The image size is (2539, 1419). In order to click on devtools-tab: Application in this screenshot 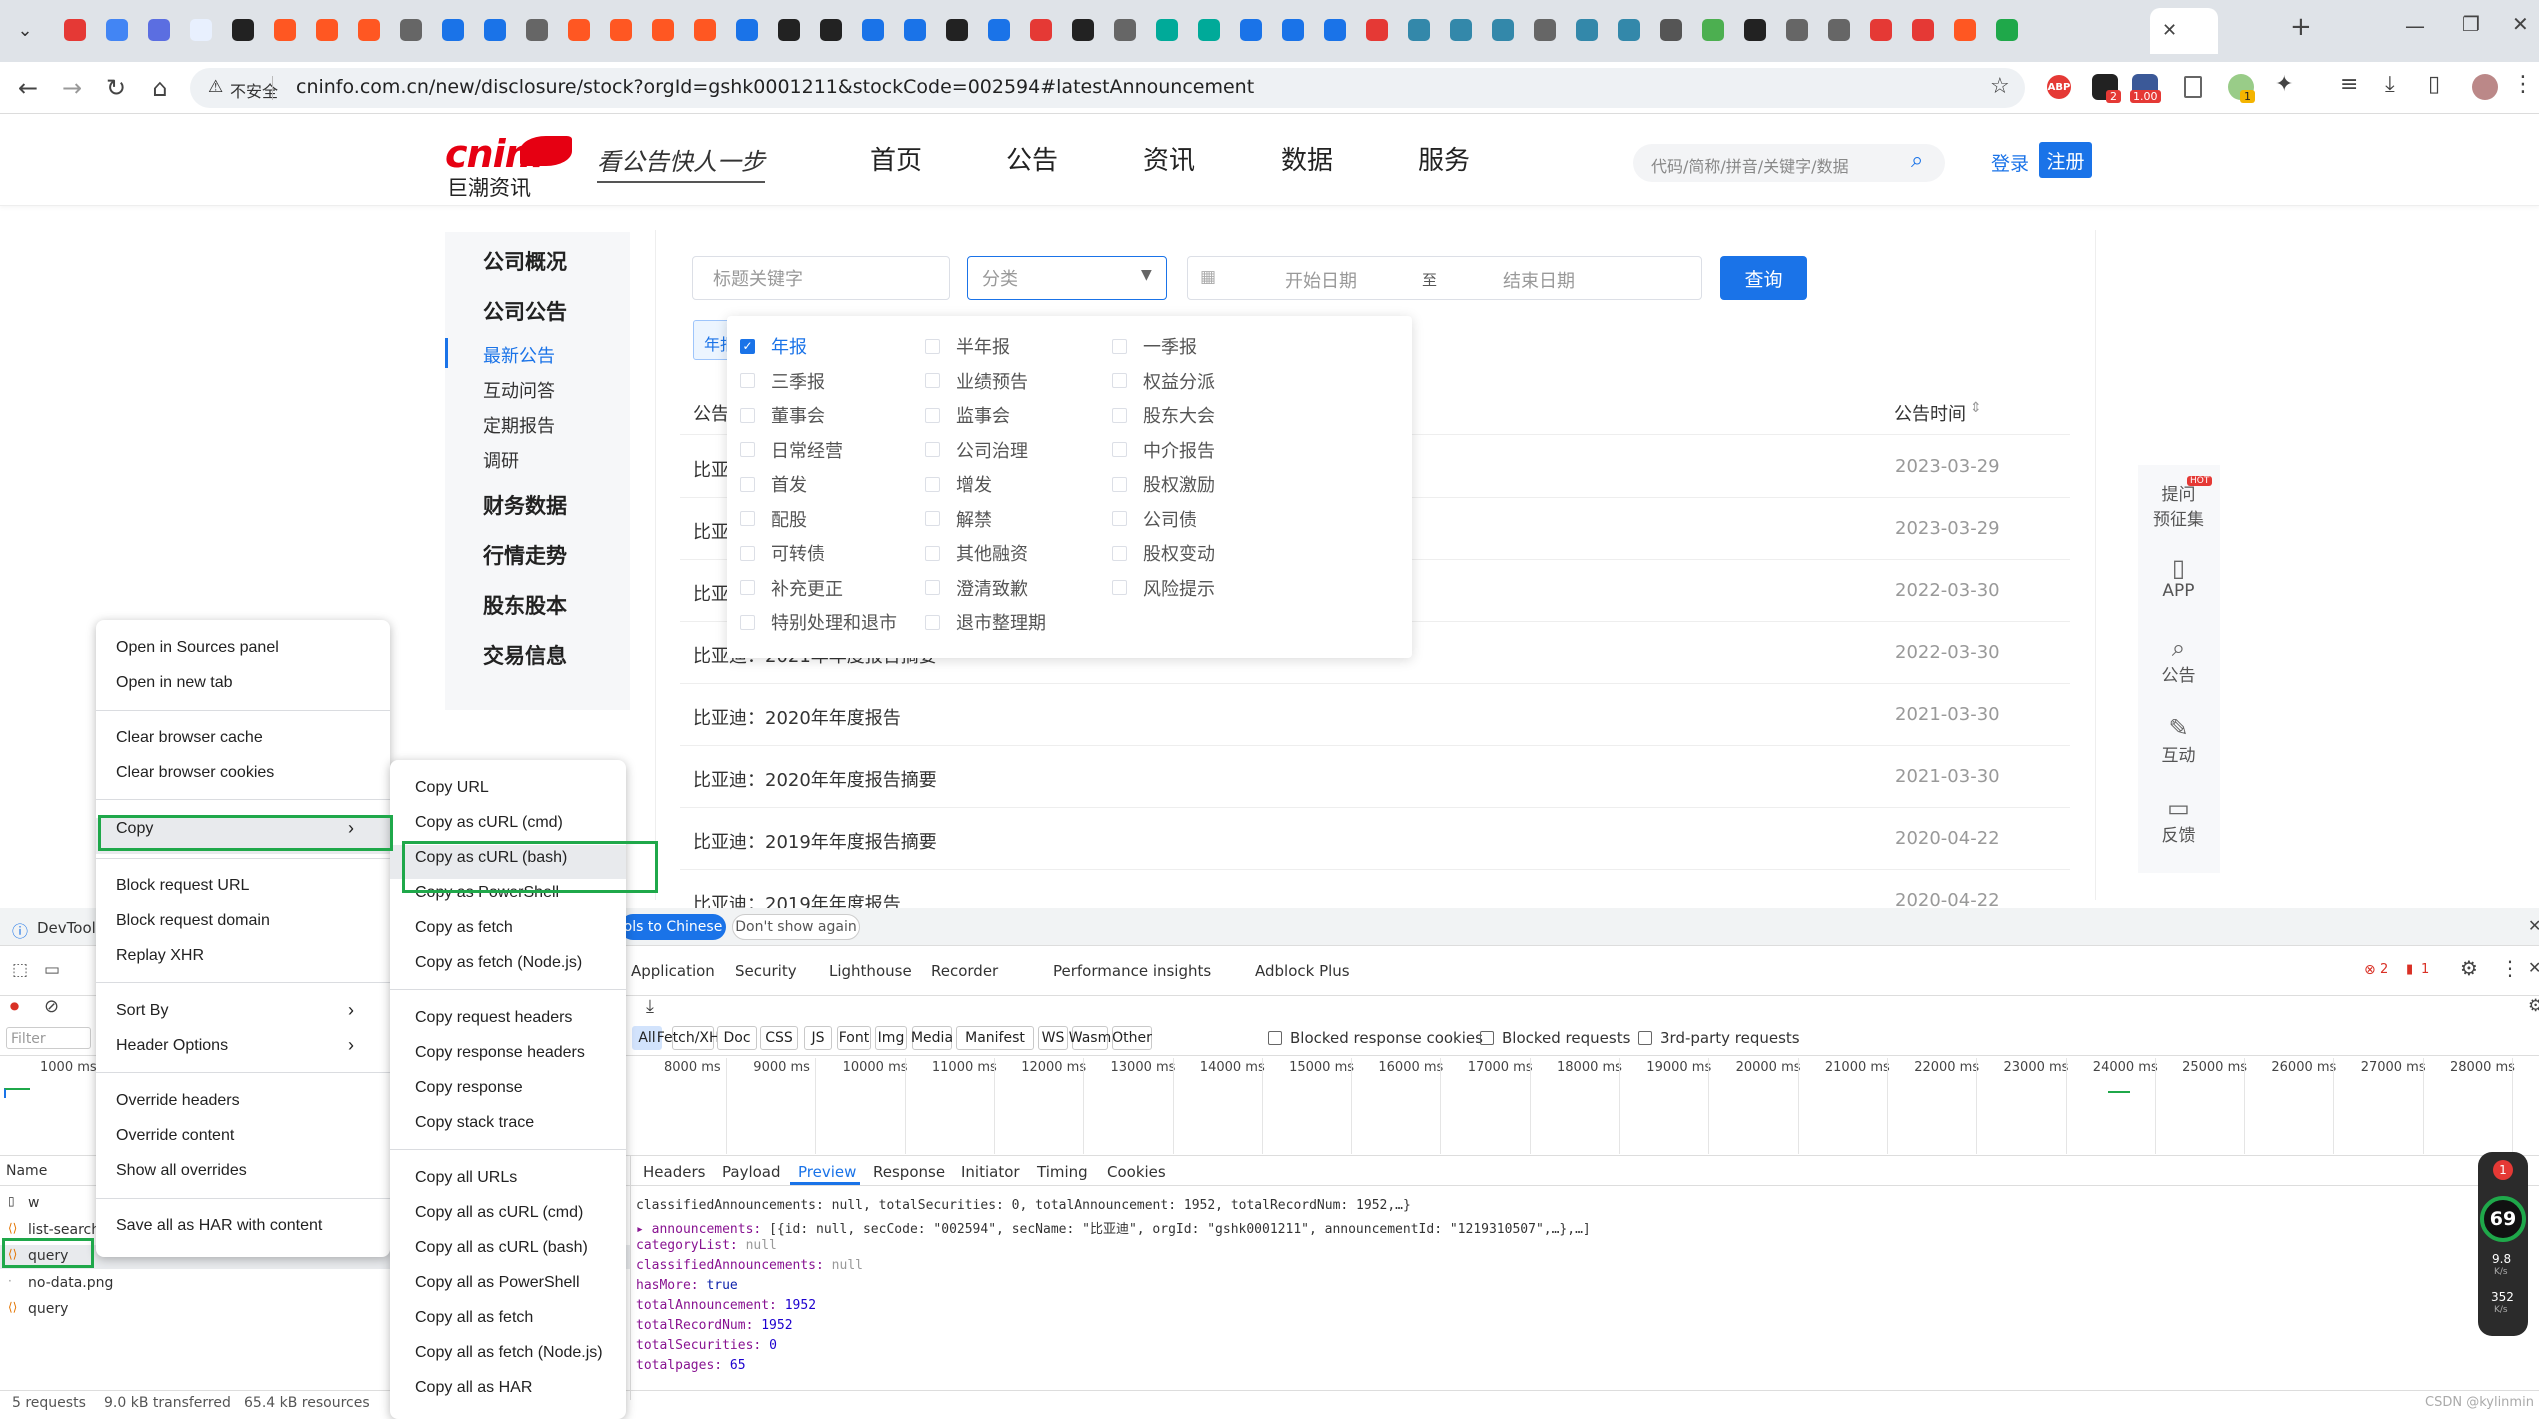, I will do `click(673, 971)`.